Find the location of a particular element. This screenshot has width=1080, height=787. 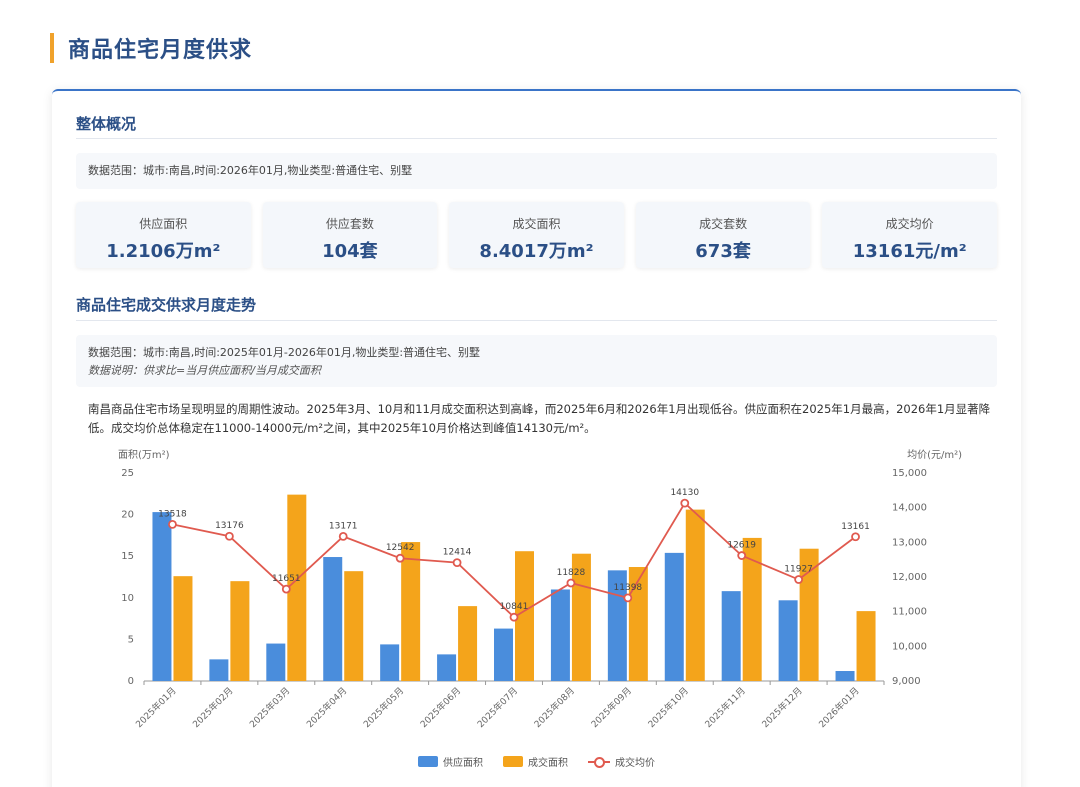

y-tick-left: 15 is located at coordinates (127, 556).